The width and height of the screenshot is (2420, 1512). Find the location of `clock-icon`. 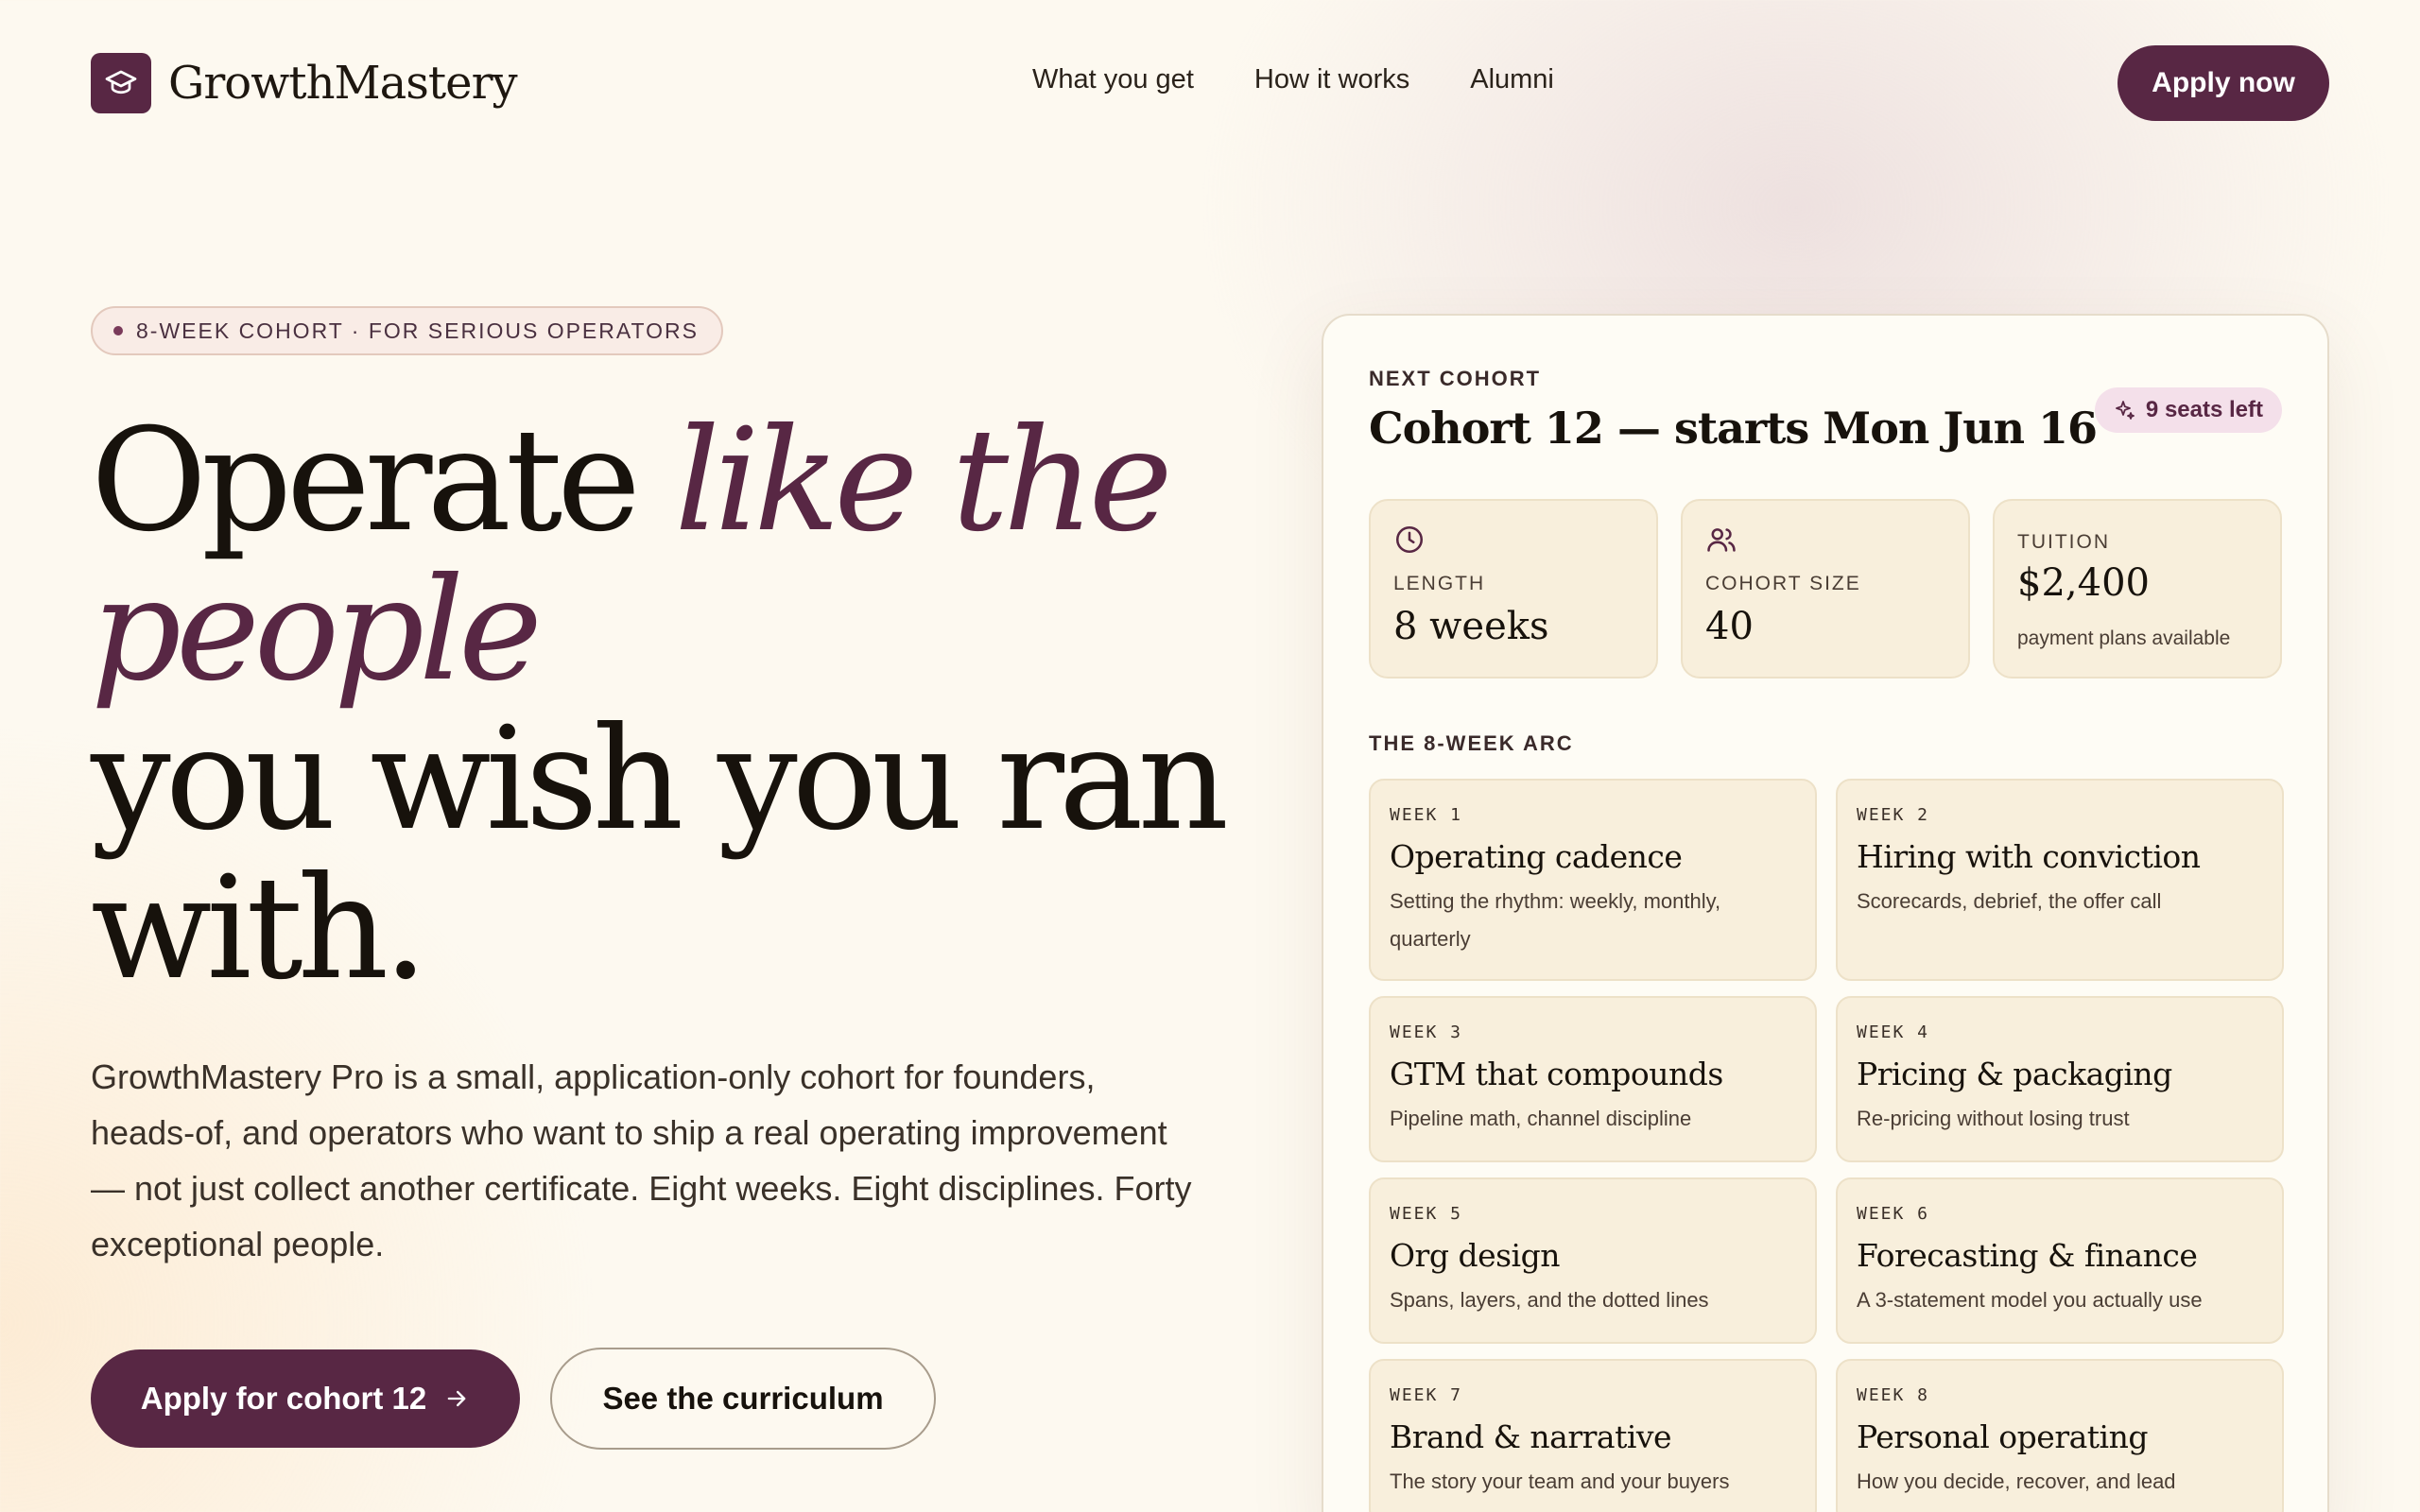

clock-icon is located at coordinates (1409, 539).